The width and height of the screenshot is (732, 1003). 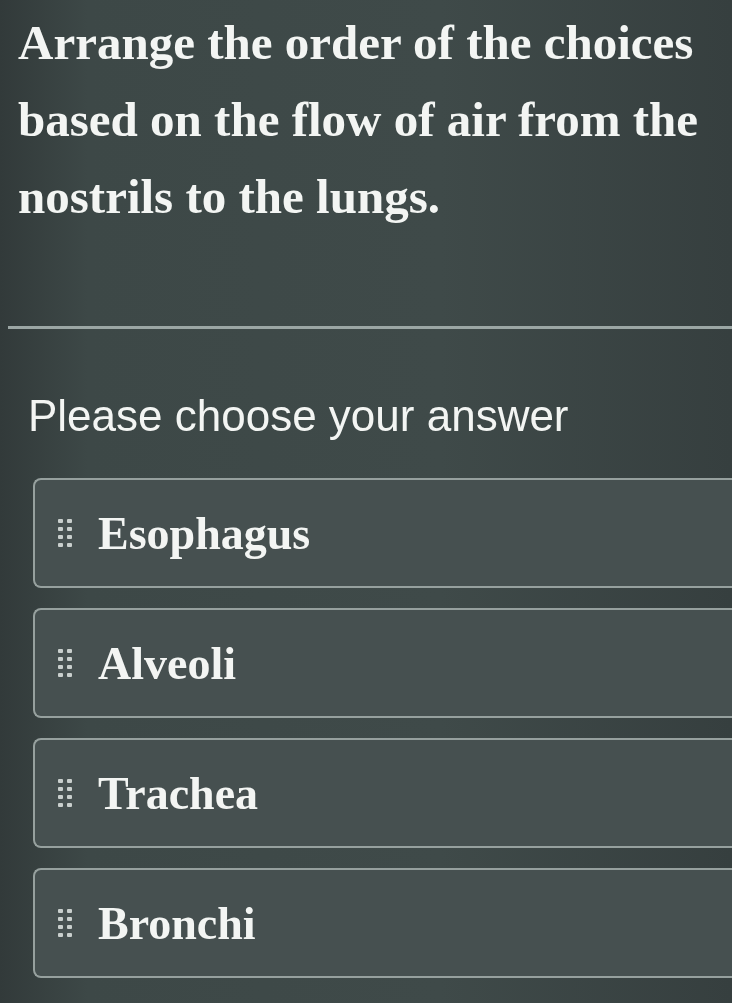 I want to click on choice-card: Alveoli, so click(x=382, y=663).